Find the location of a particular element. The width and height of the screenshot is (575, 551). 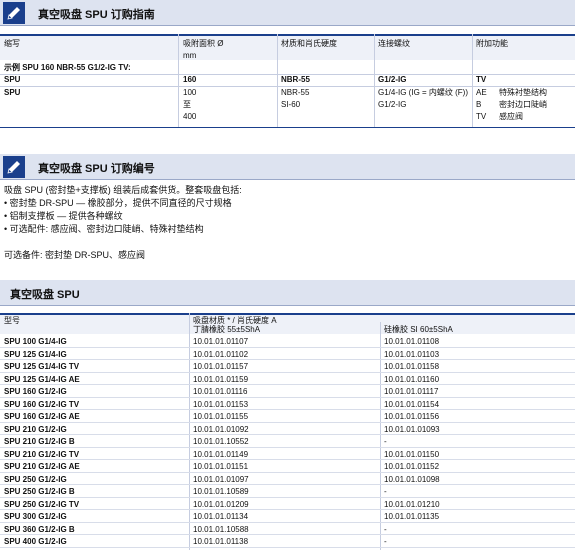

nbr-part-number-cell: 10.01.01.01102 is located at coordinates (221, 354).